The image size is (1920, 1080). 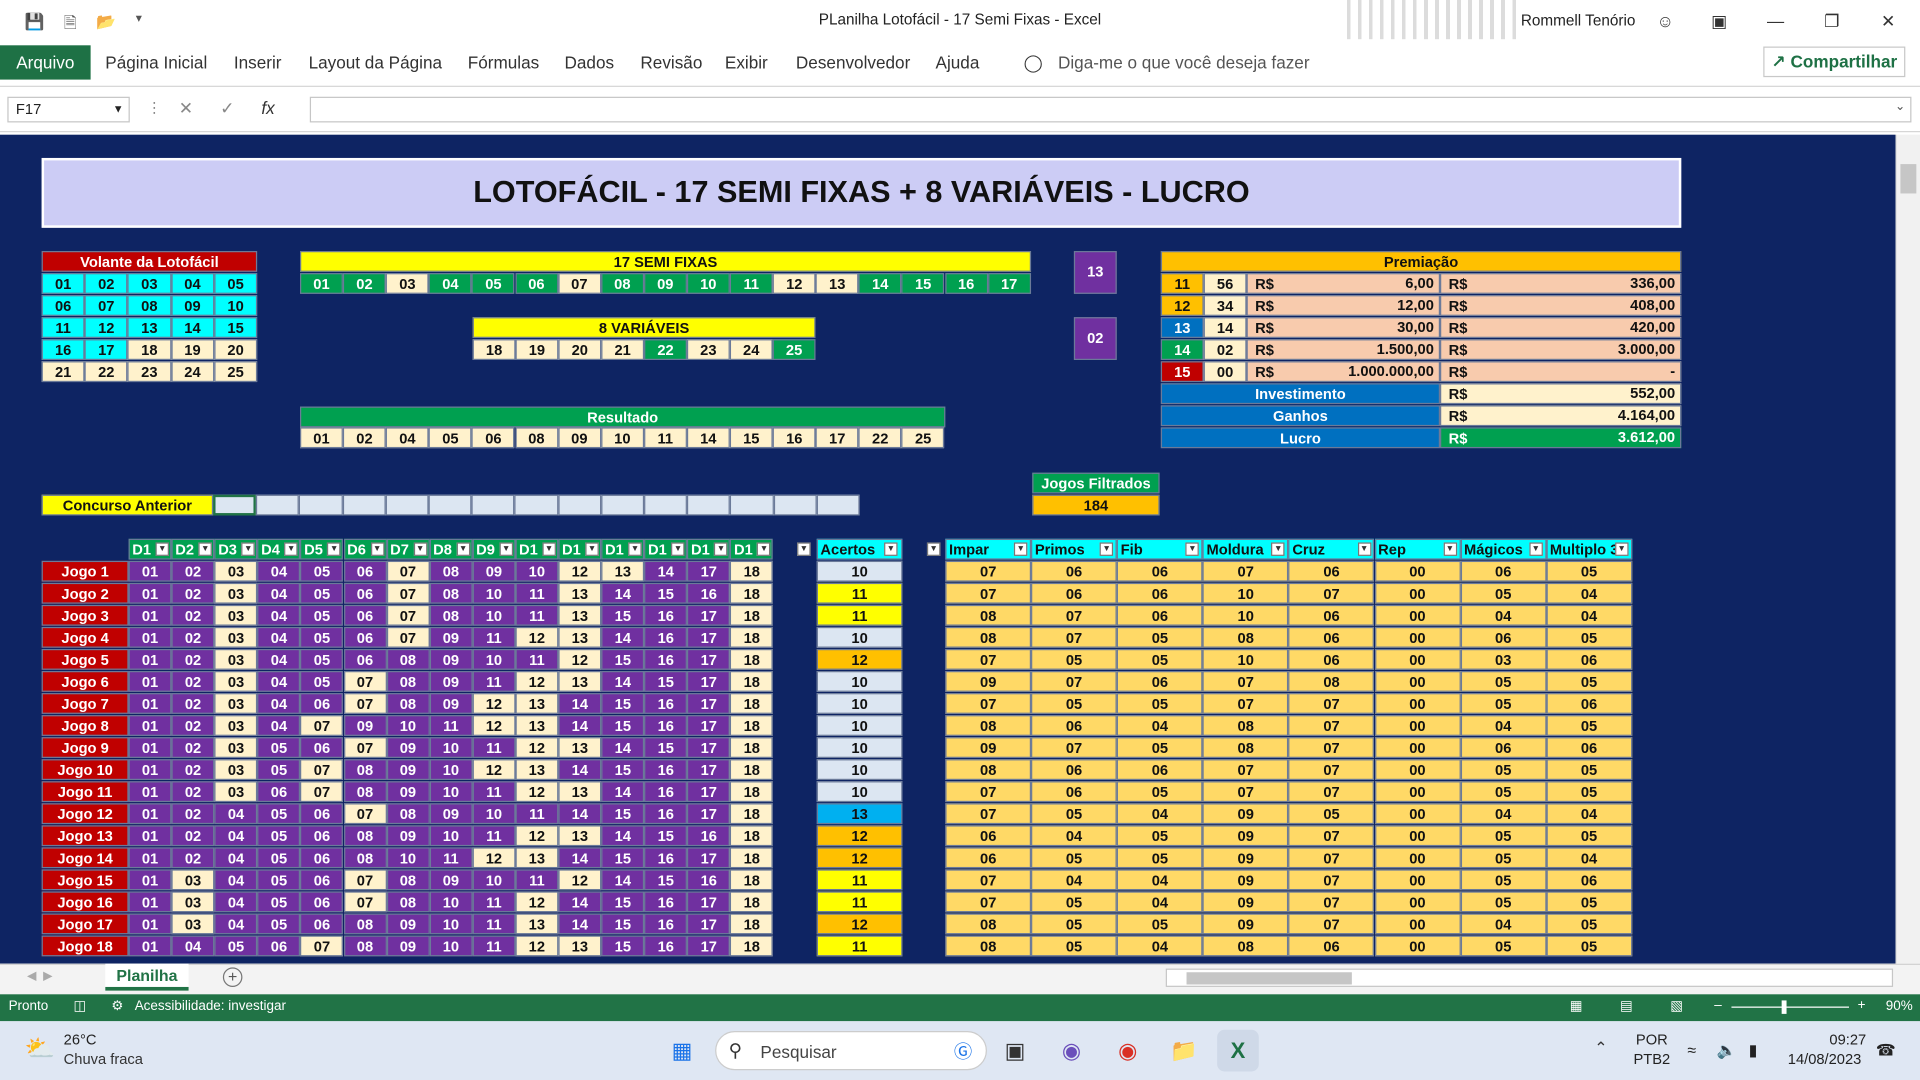 What do you see at coordinates (1626, 1006) in the screenshot?
I see `page-layout-icon: ▤` at bounding box center [1626, 1006].